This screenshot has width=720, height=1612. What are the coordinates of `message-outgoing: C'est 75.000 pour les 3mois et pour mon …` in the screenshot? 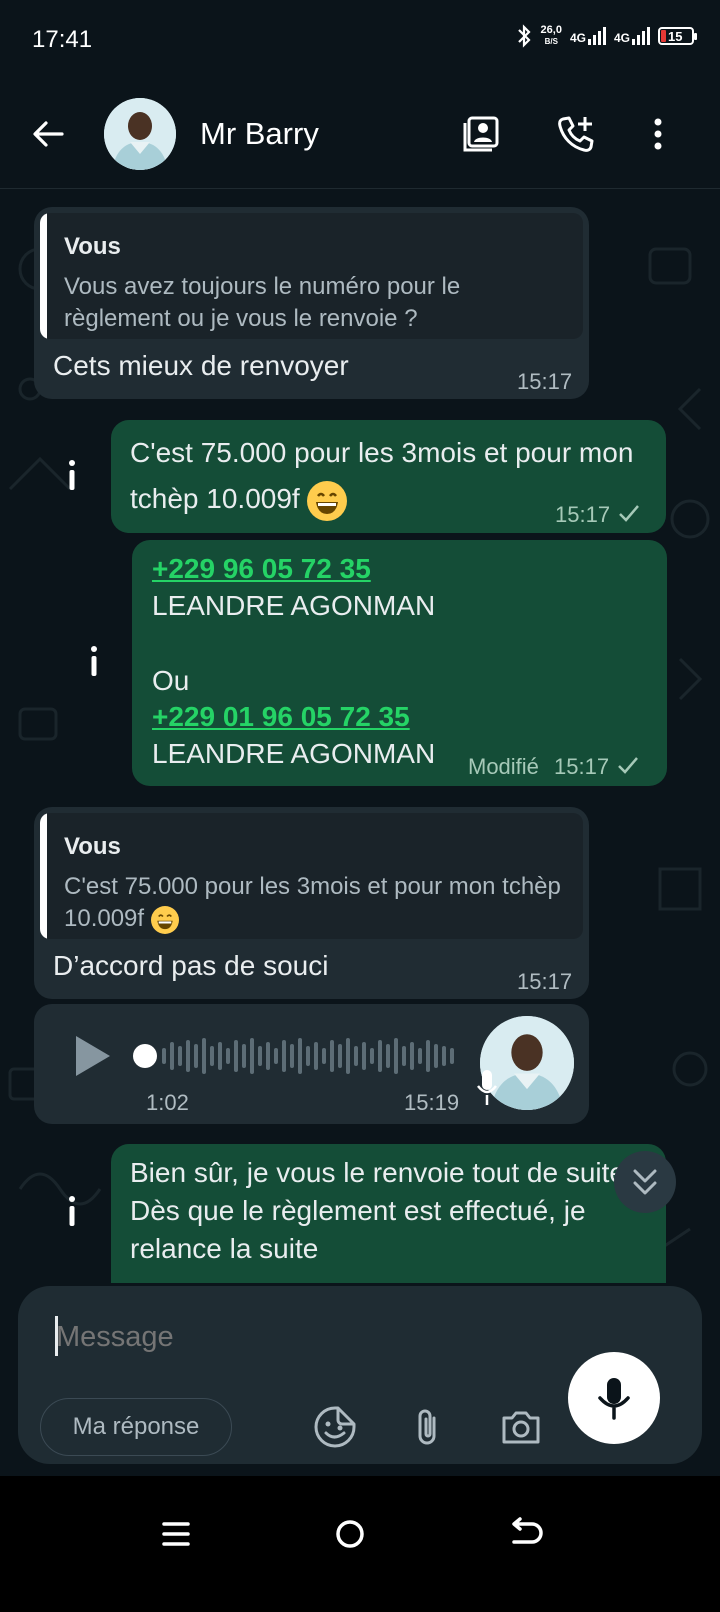 It's located at (388, 476).